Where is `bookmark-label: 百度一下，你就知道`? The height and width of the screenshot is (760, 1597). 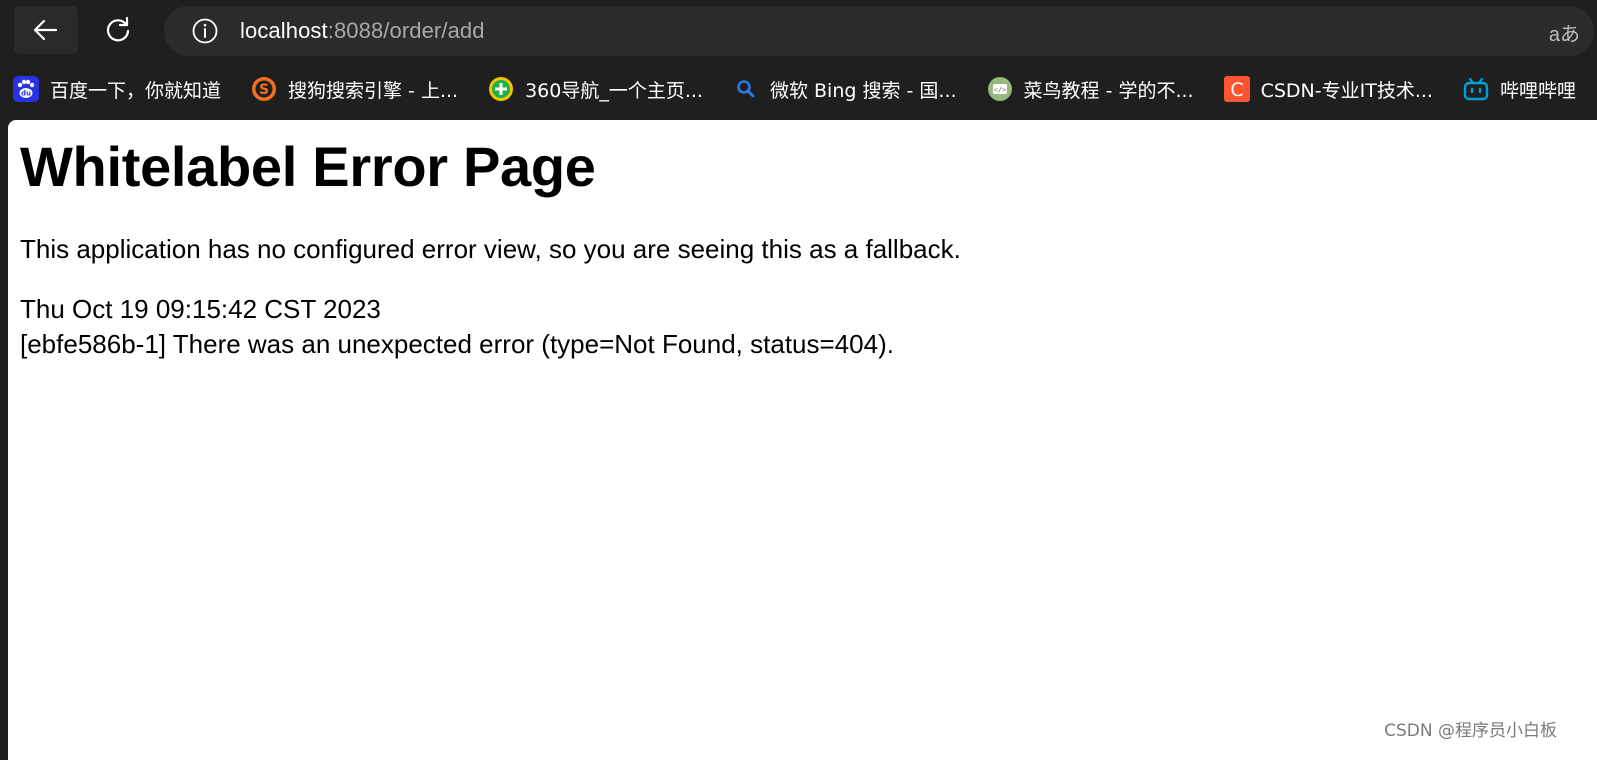 bookmark-label: 百度一下，你就知道 is located at coordinates (136, 90).